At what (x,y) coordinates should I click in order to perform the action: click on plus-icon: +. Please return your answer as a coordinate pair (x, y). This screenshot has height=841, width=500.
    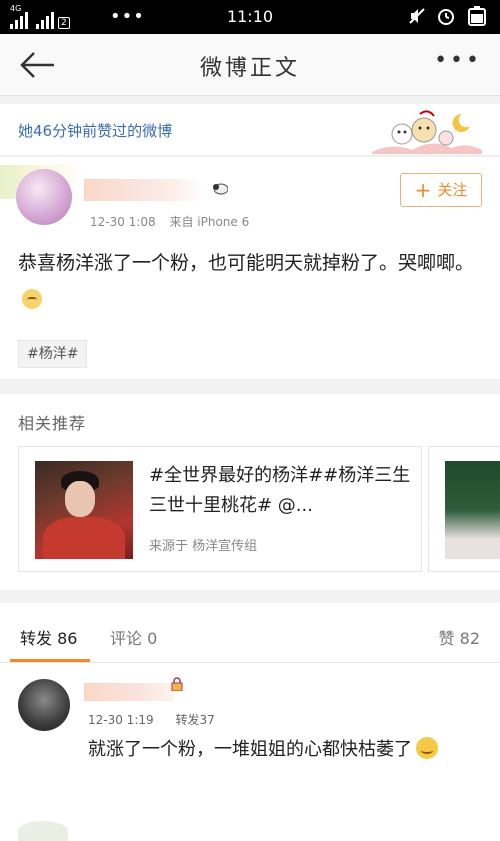
    Looking at the image, I should click on (423, 190).